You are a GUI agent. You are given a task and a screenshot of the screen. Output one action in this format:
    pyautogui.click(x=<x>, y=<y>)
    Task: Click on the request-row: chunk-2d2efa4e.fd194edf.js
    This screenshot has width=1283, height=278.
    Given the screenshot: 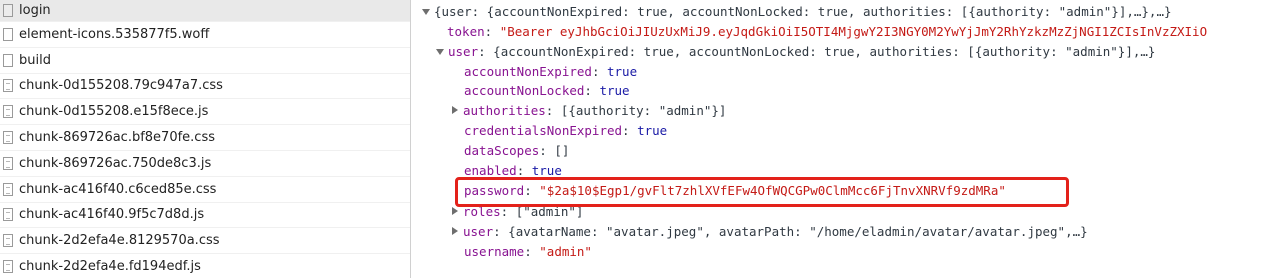 What is the action you would take?
    pyautogui.click(x=205, y=266)
    